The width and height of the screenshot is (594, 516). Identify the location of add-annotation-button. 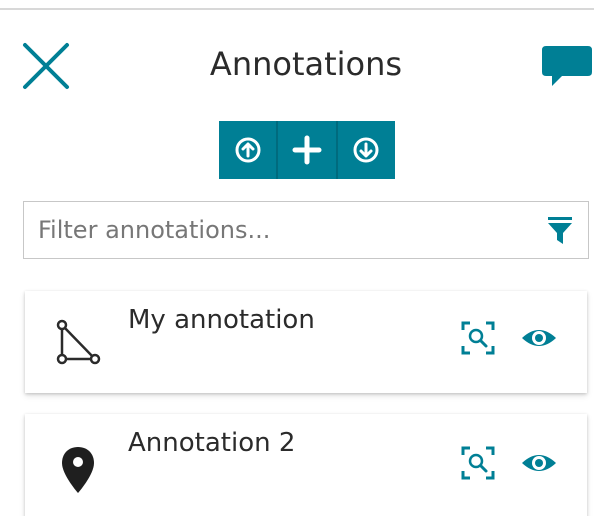
(305, 150).